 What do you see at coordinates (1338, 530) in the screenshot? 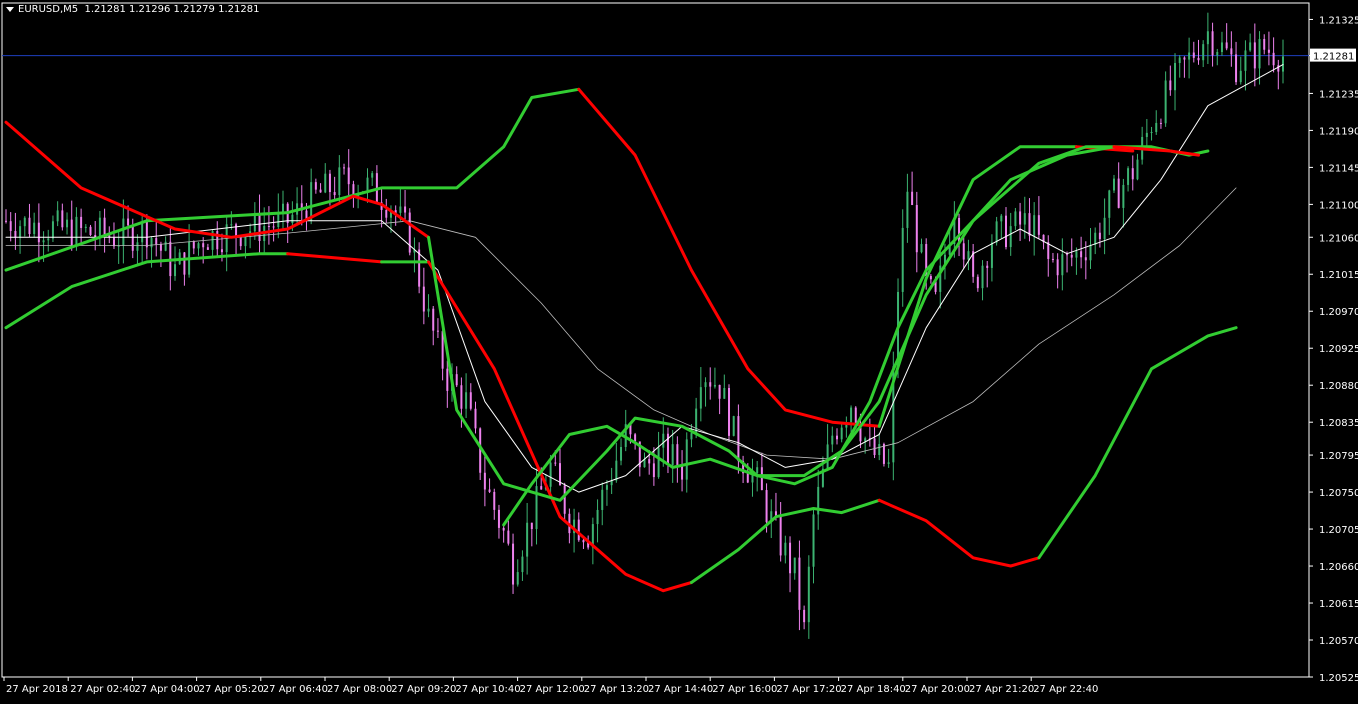
I see `price-tick-label: 1.20705` at bounding box center [1338, 530].